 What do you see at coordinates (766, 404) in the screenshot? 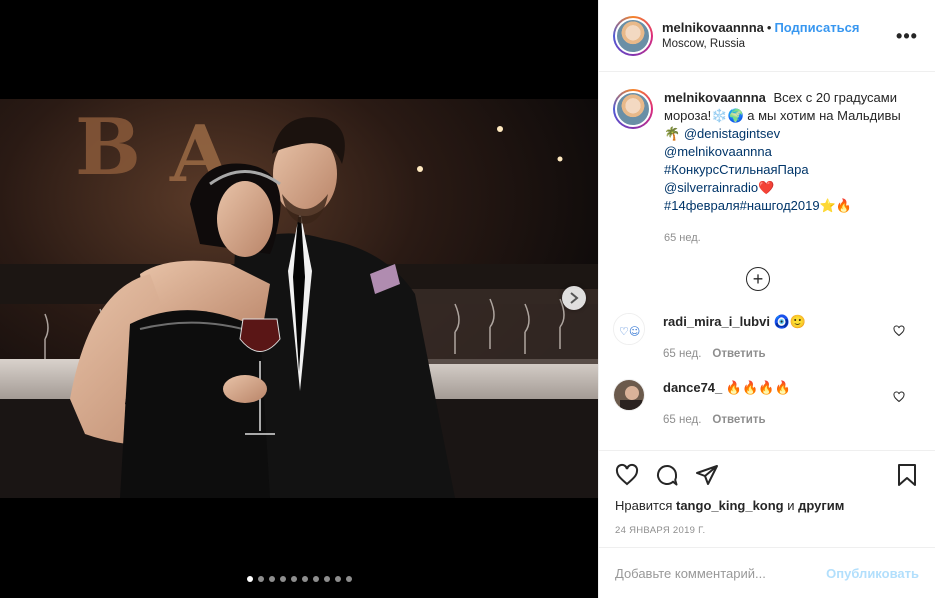
I see `comment-item: dance74_ 🔥🔥🔥🔥 65 нед. Ответить` at bounding box center [766, 404].